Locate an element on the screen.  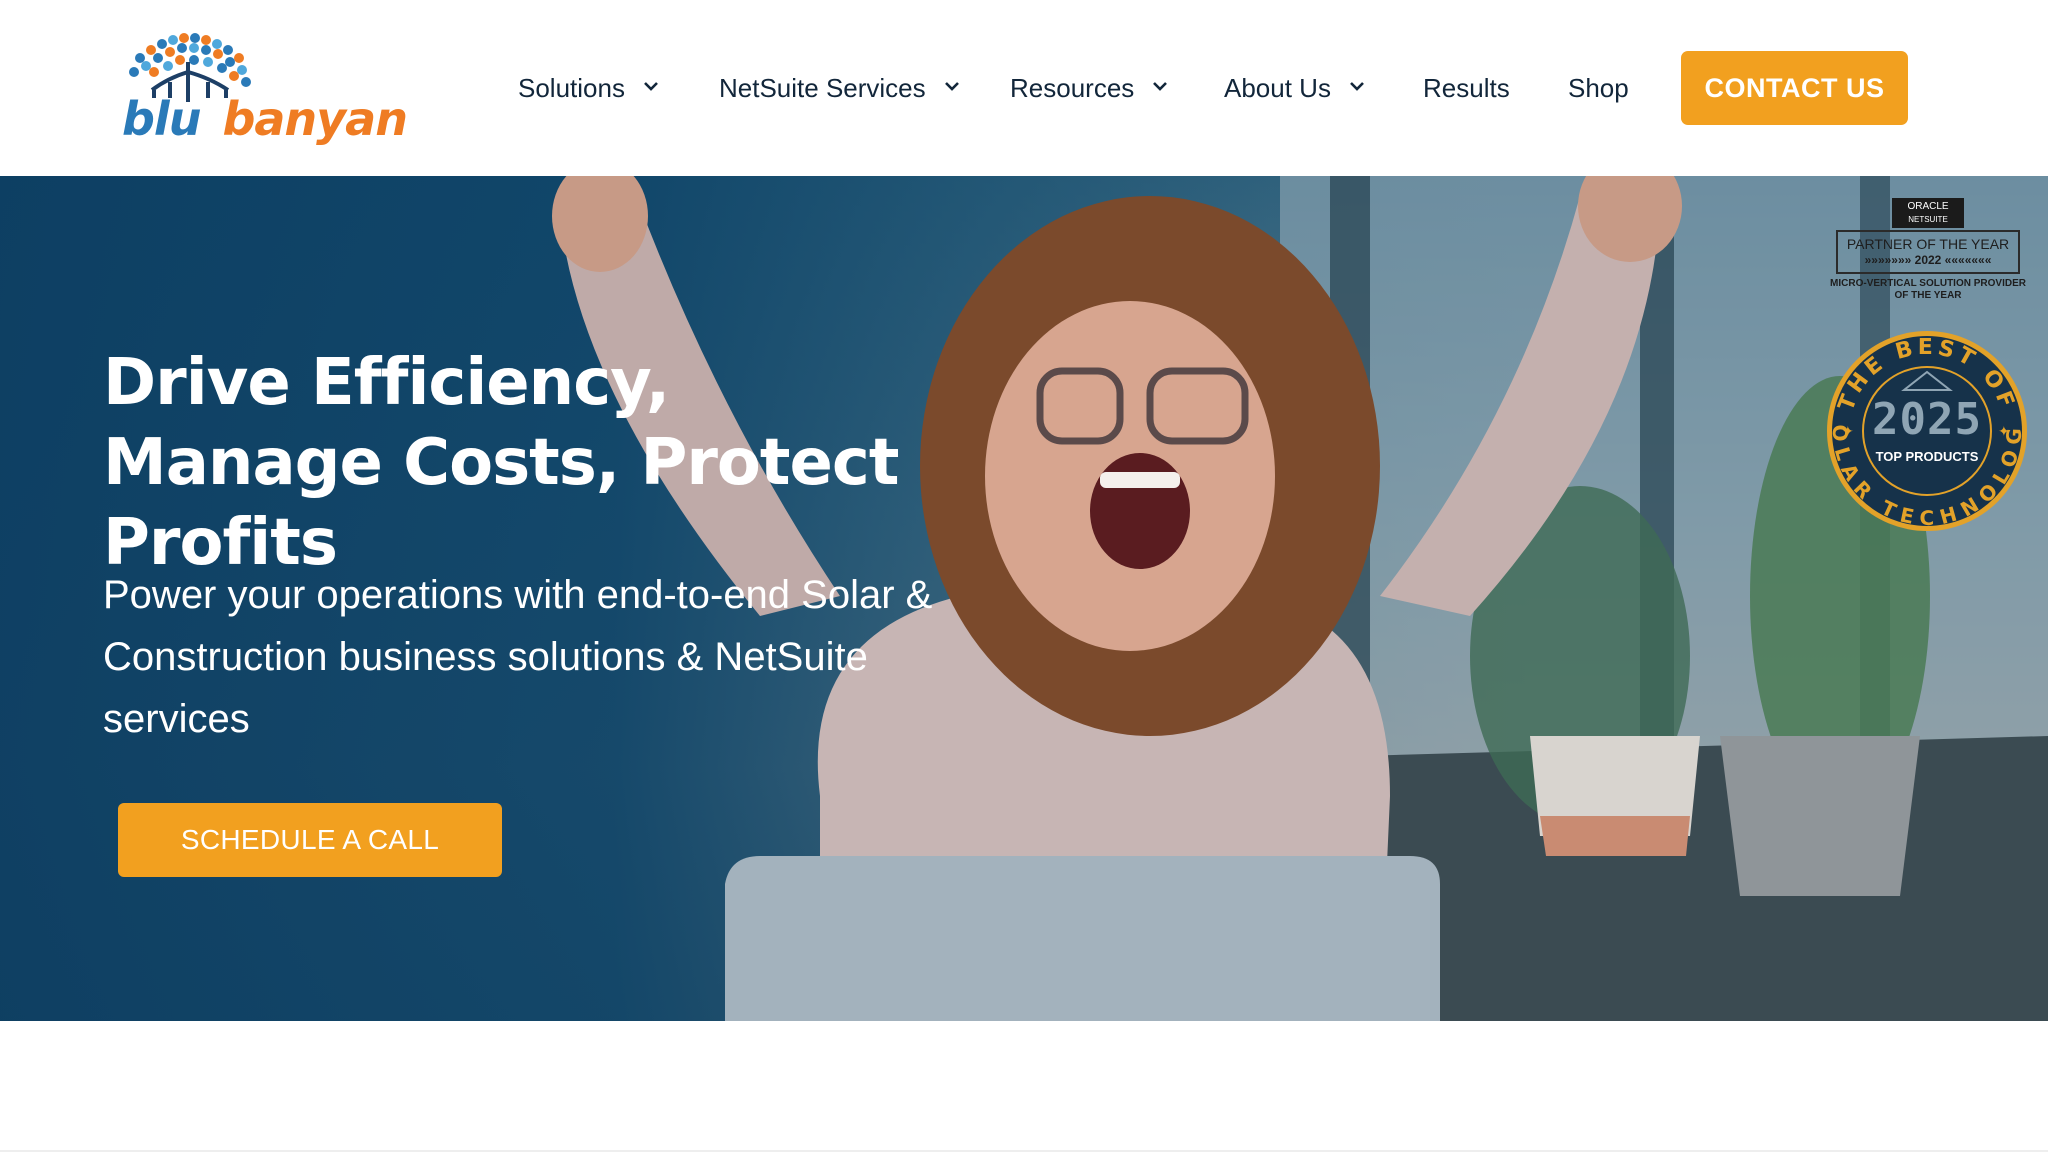
nav-shop-label: Shop is located at coordinates (1598, 87).